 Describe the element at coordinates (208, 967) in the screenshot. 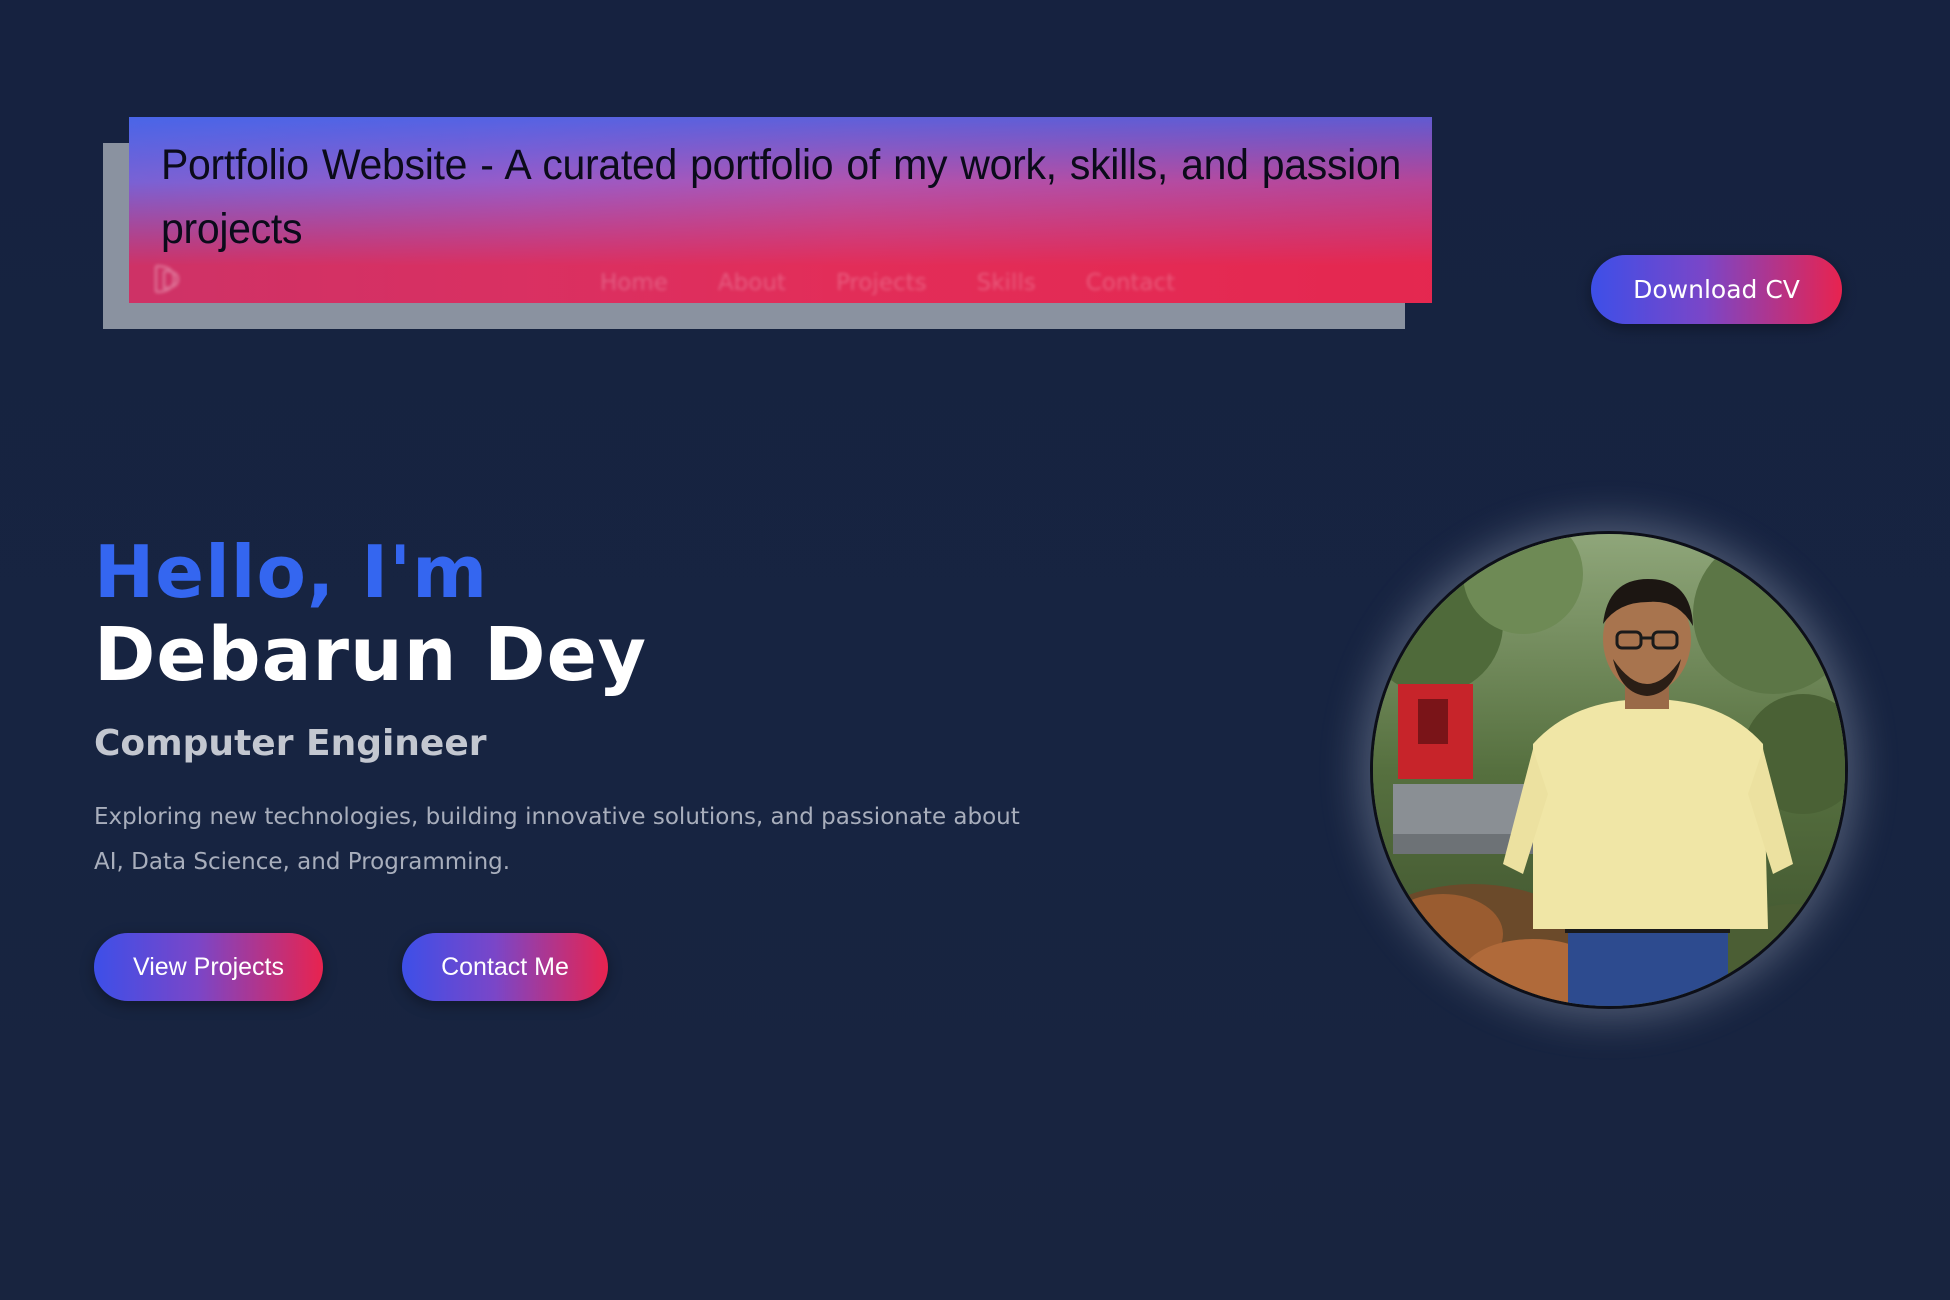

I see `view-projects-button: View Projects` at that location.